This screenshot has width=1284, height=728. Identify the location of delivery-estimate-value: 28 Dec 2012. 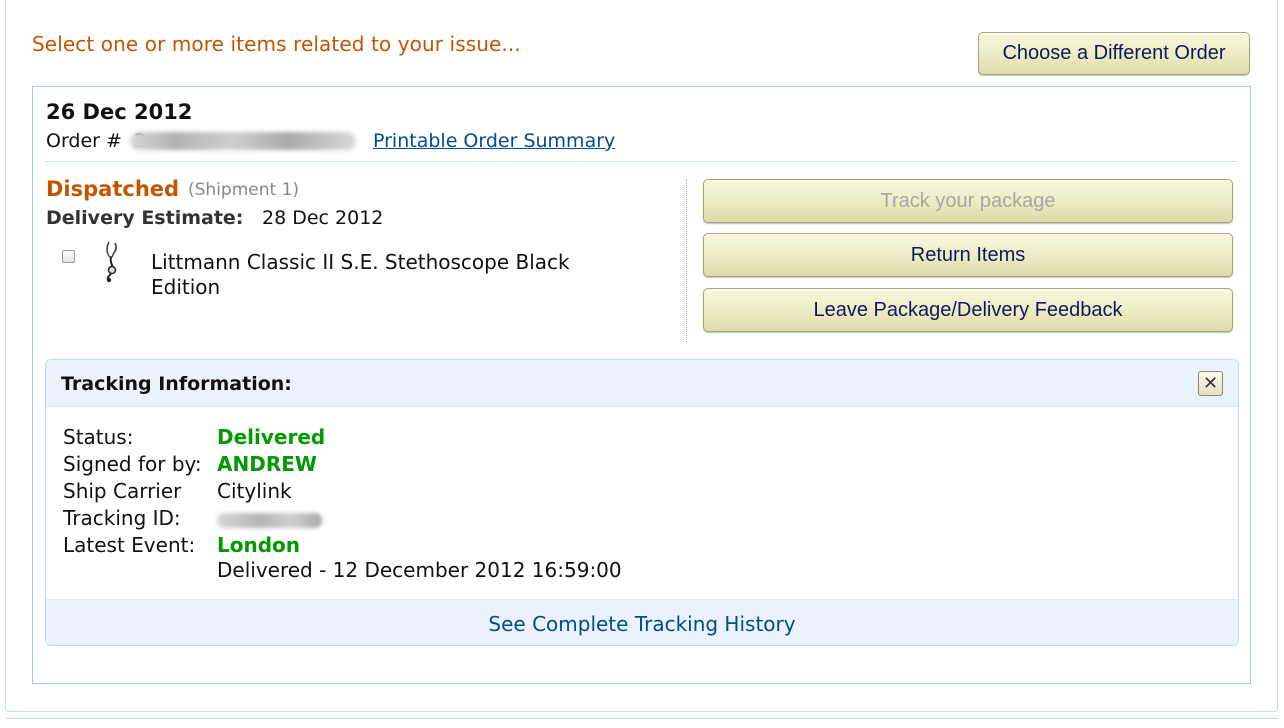
(323, 218).